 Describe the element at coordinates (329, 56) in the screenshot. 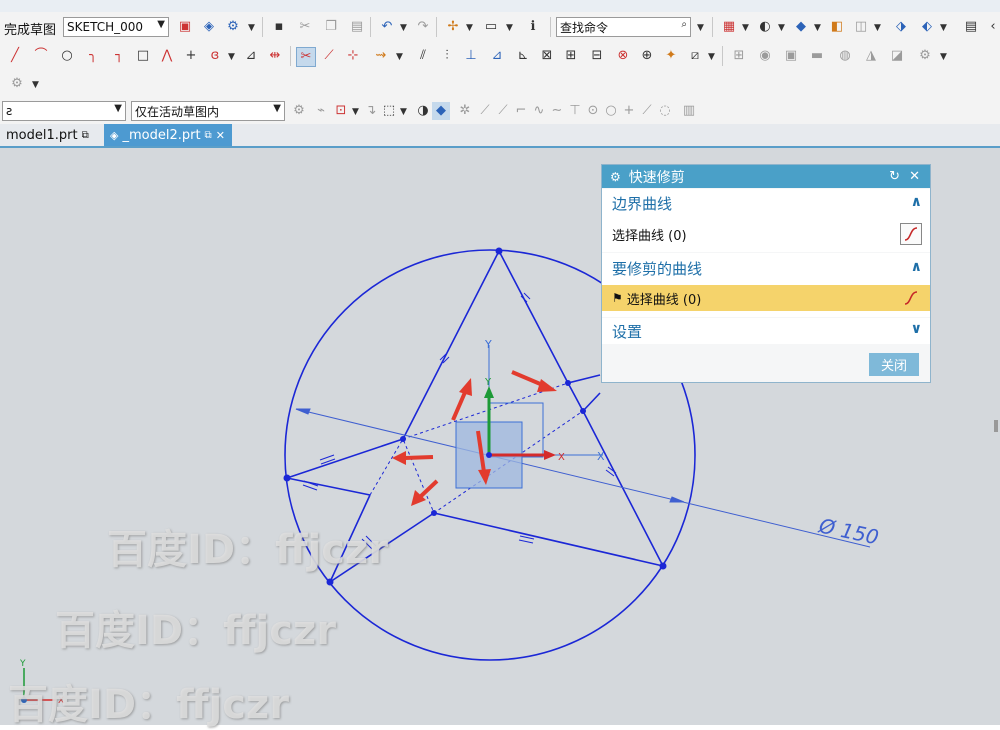

I see `quick-extend-icon: ⟋` at that location.